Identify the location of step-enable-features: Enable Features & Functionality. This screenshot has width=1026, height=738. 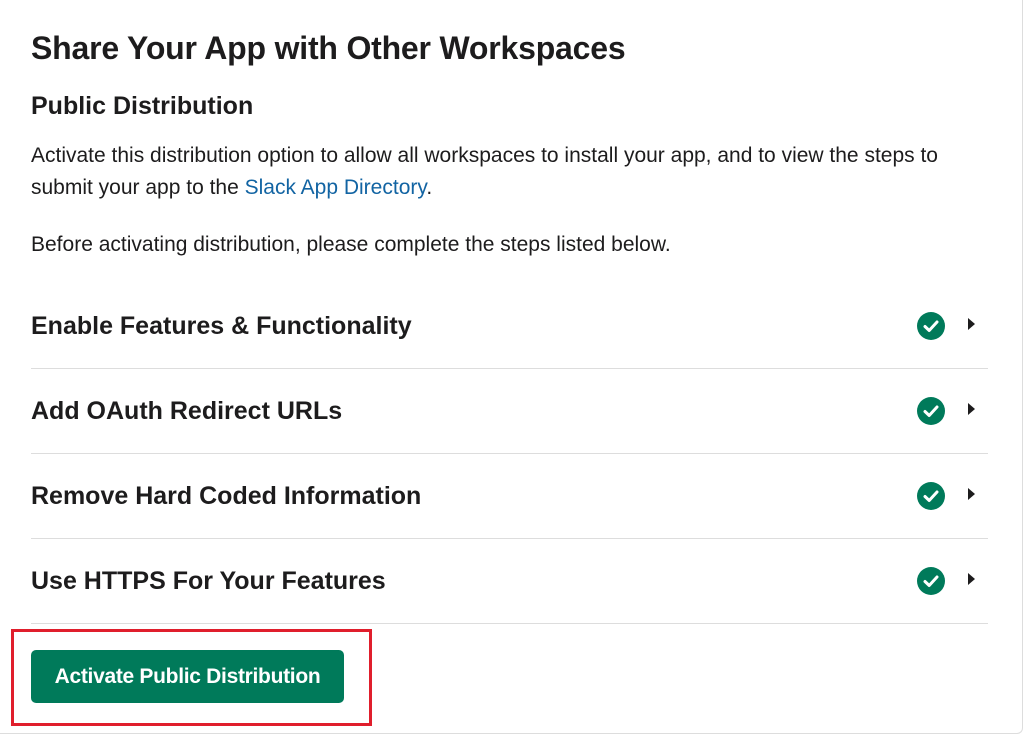
(509, 326).